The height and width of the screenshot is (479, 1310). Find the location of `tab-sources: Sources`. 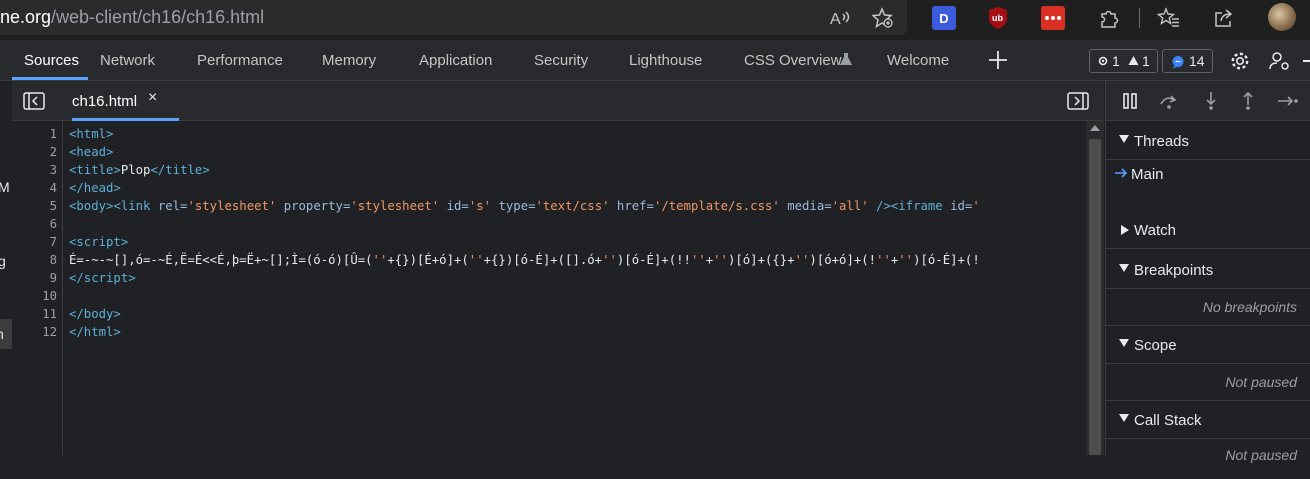

tab-sources: Sources is located at coordinates (51, 60).